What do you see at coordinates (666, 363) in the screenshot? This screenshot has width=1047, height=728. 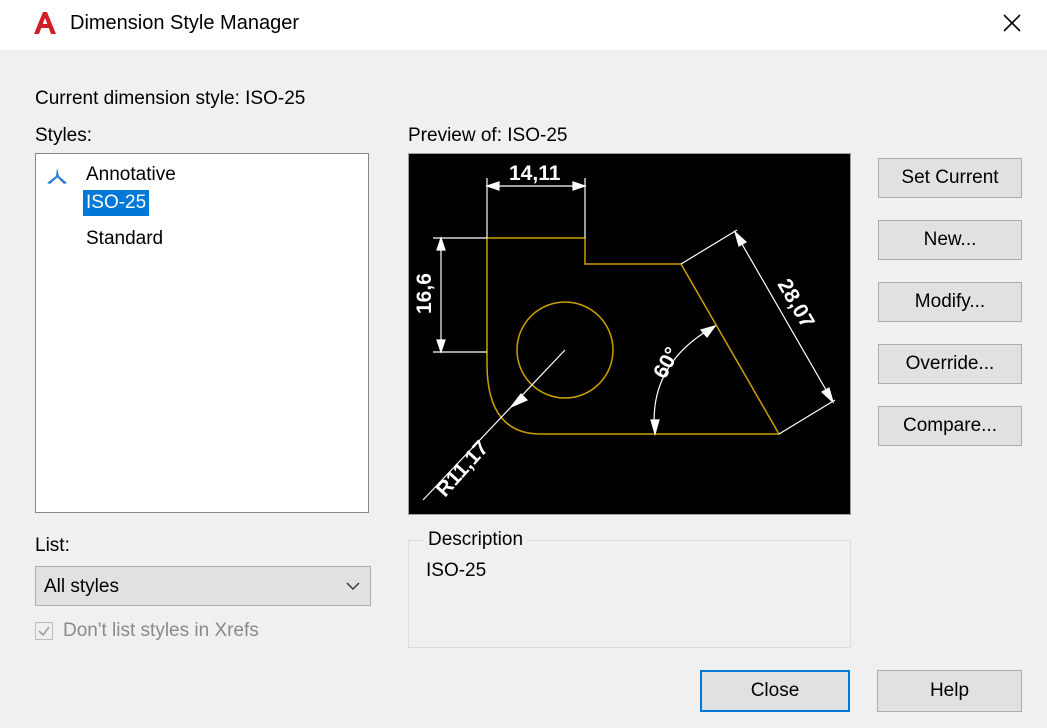 I see `dim-label-angle: 60°` at bounding box center [666, 363].